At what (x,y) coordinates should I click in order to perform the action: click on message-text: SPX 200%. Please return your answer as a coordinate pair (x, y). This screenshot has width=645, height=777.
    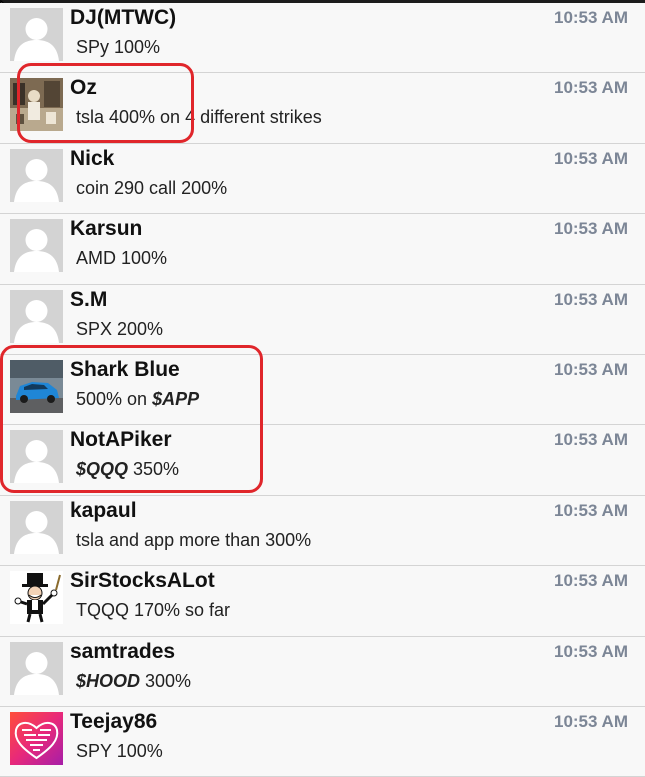
    Looking at the image, I should click on (120, 328).